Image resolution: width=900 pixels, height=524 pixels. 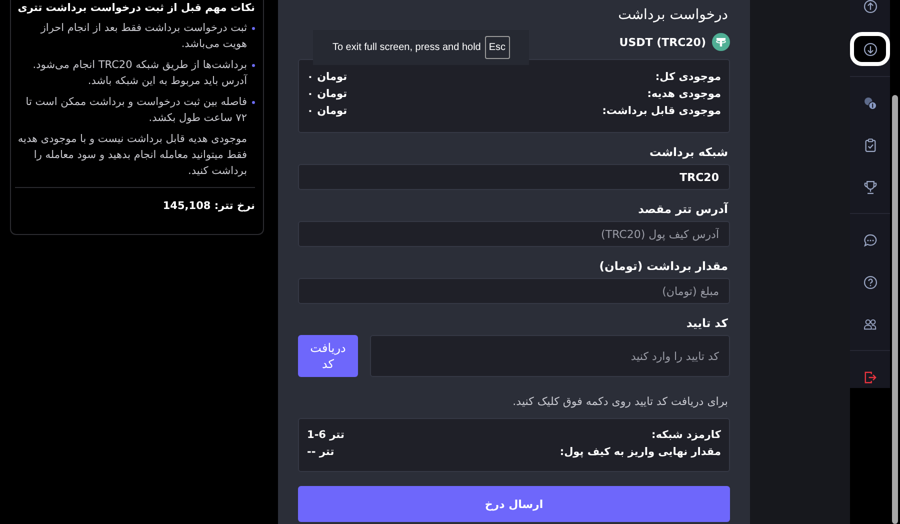 I want to click on scrollbar-thumb, so click(x=895, y=309).